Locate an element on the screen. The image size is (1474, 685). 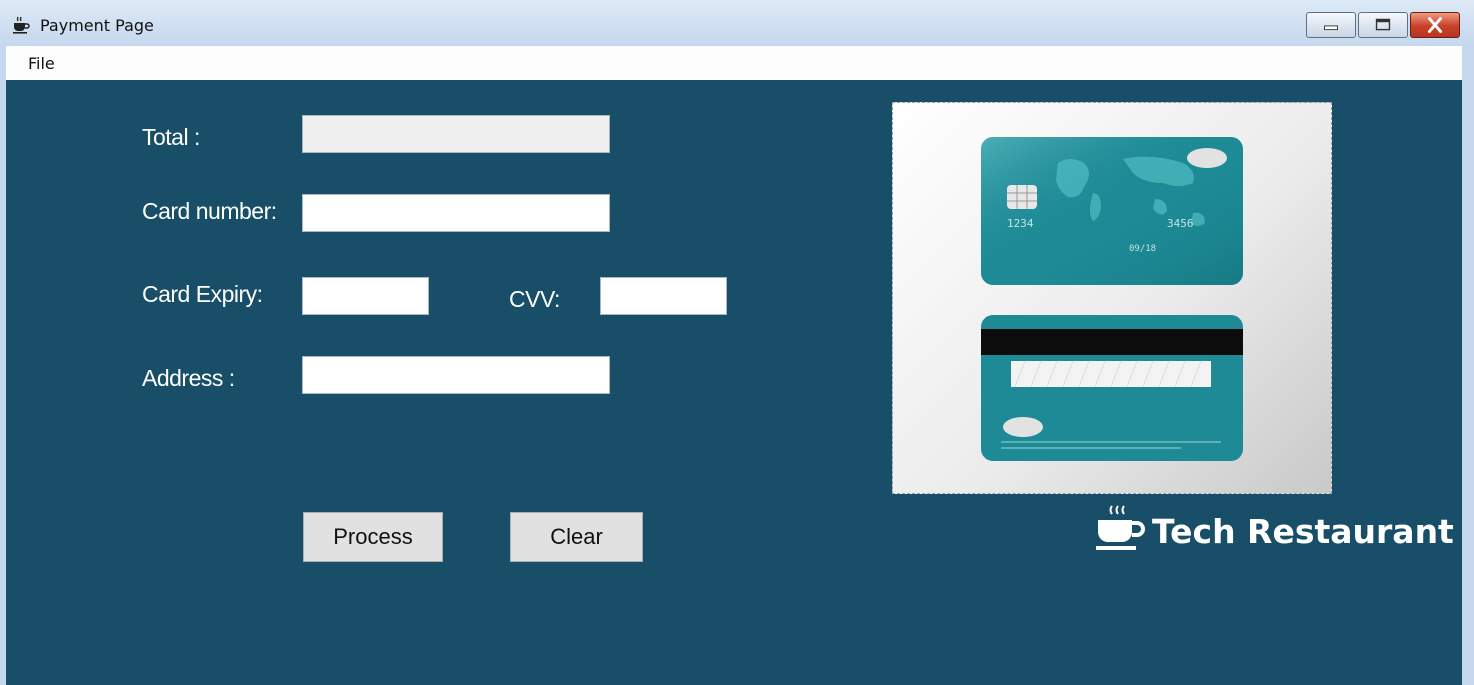
process-button: Process is located at coordinates (373, 537).